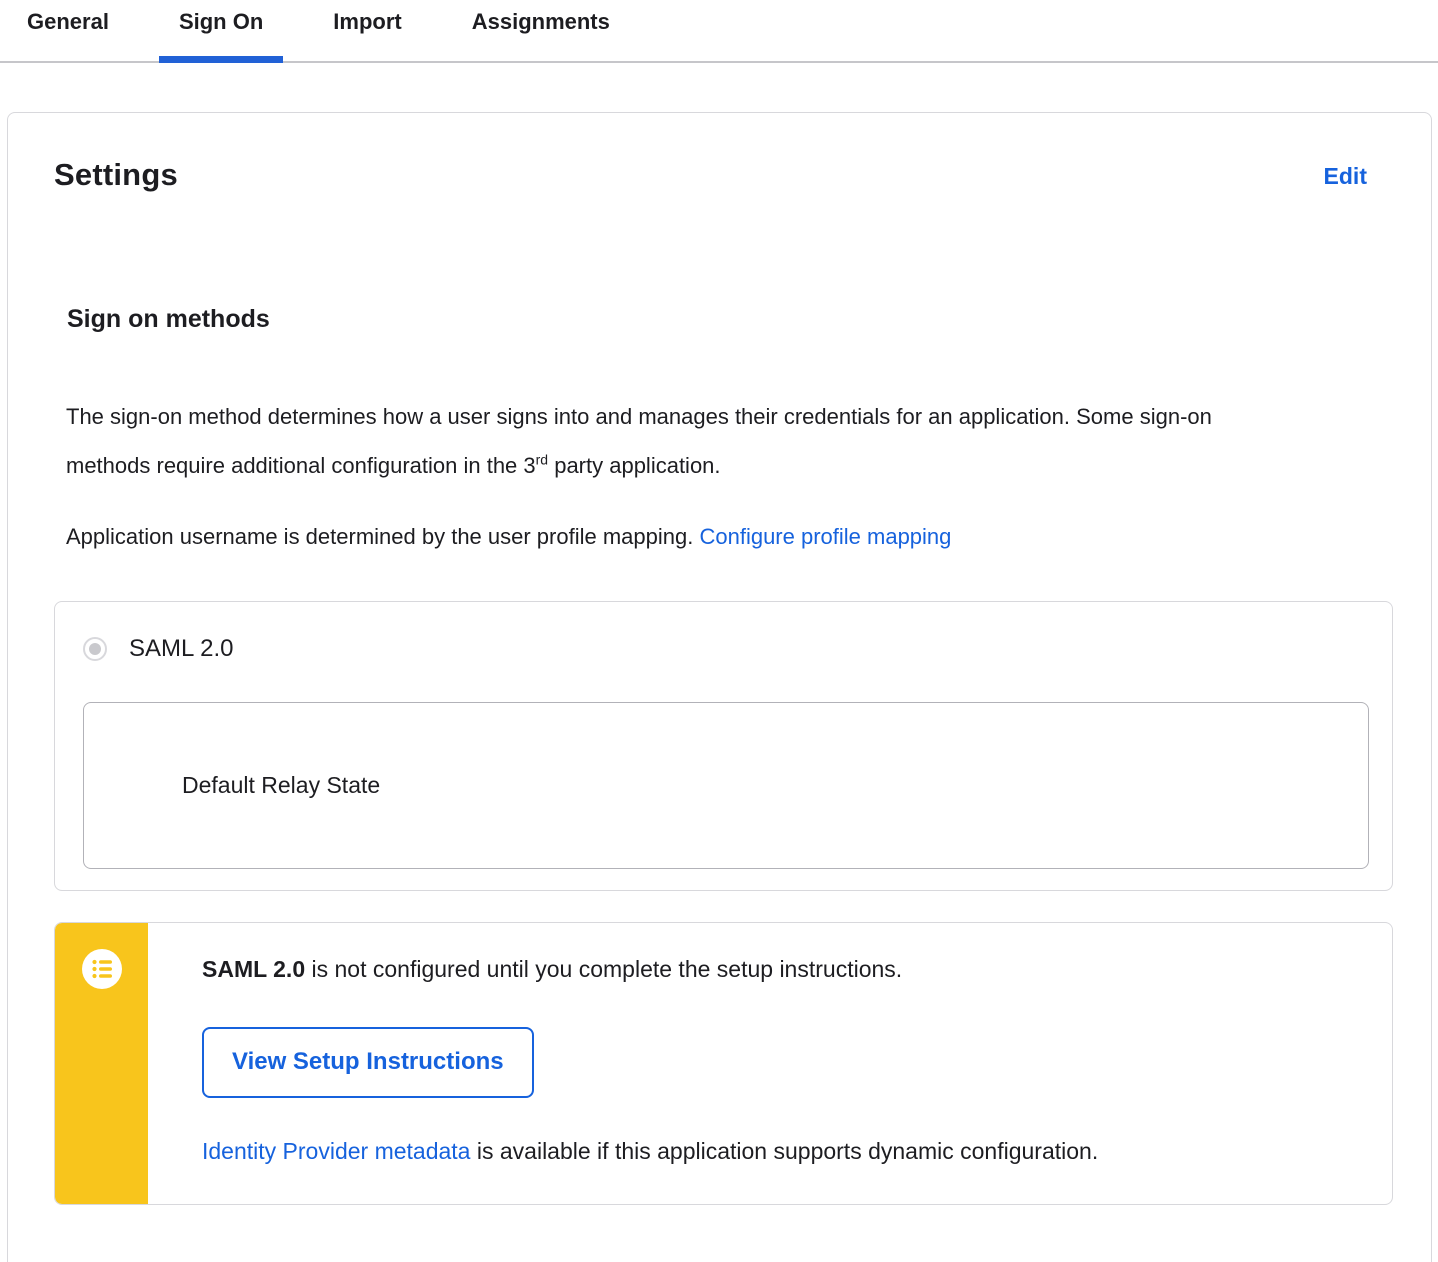 Image resolution: width=1438 pixels, height=1262 pixels. What do you see at coordinates (68, 30) in the screenshot?
I see `tab-general: General` at bounding box center [68, 30].